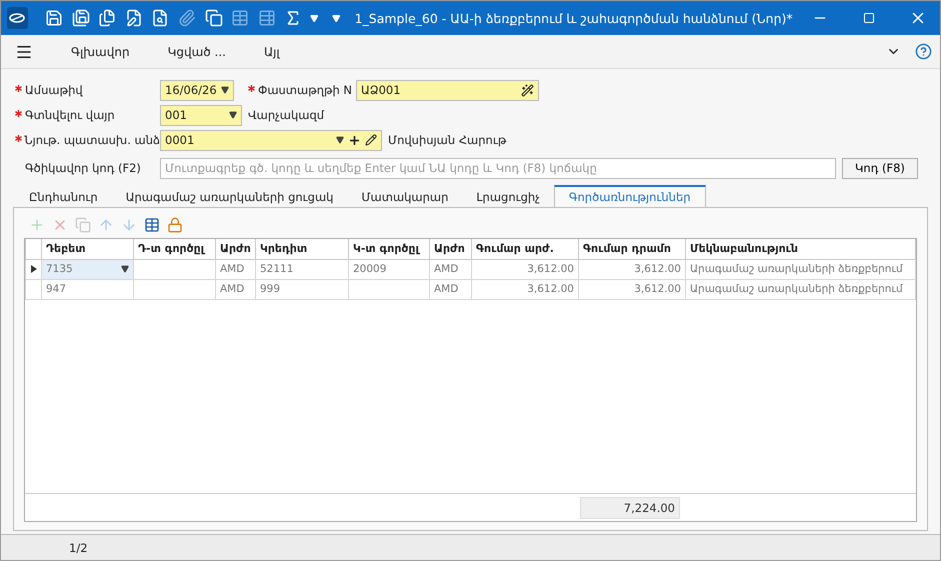 Image resolution: width=941 pixels, height=561 pixels. What do you see at coordinates (869, 18) in the screenshot?
I see `maximize-icon` at bounding box center [869, 18].